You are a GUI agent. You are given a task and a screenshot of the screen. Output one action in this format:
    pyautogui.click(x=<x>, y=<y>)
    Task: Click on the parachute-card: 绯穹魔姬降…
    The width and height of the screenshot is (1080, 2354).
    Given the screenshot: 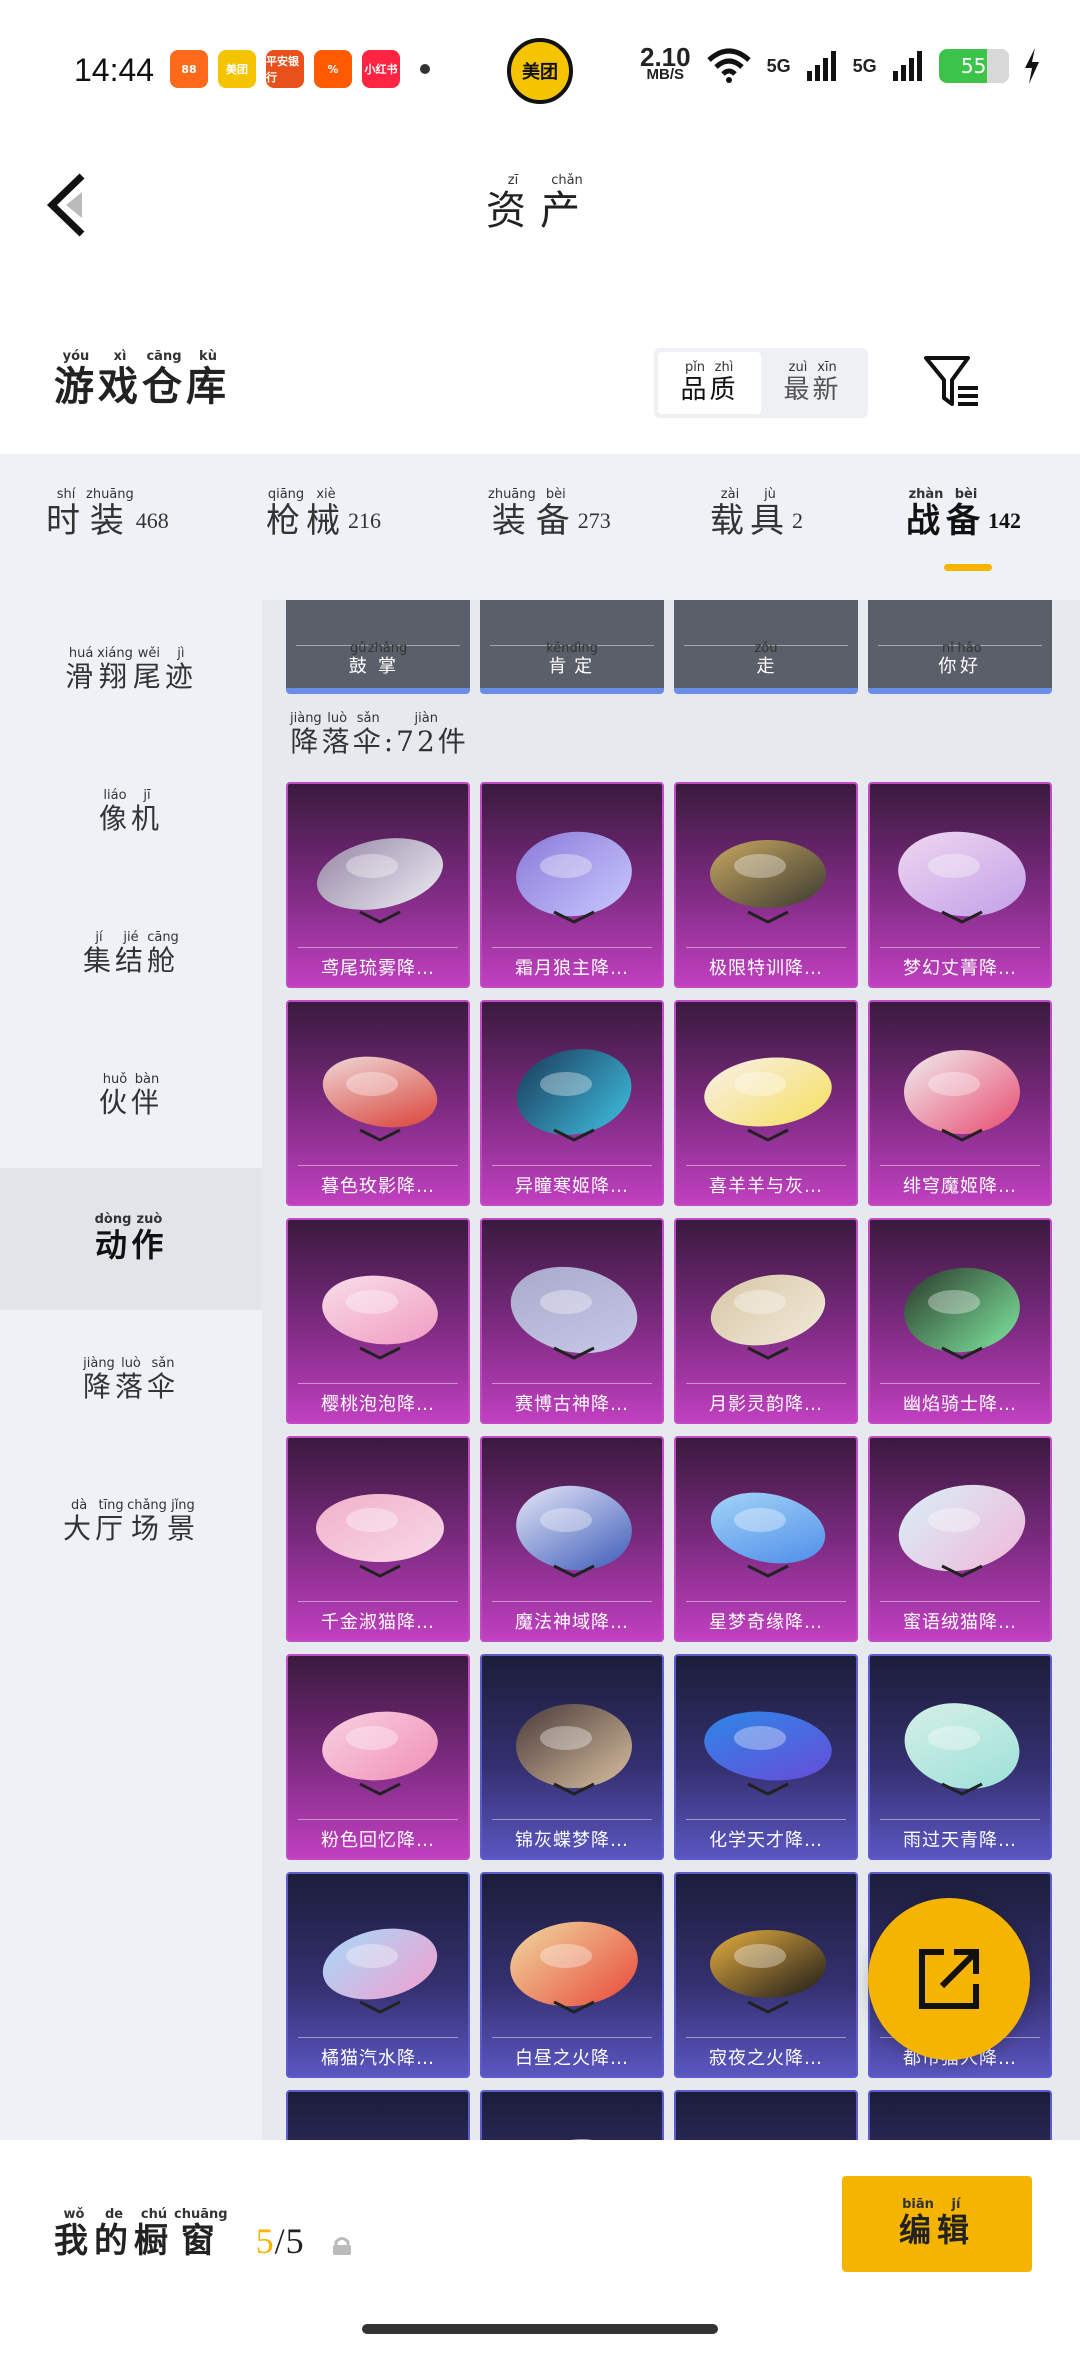 What is the action you would take?
    pyautogui.click(x=960, y=1103)
    